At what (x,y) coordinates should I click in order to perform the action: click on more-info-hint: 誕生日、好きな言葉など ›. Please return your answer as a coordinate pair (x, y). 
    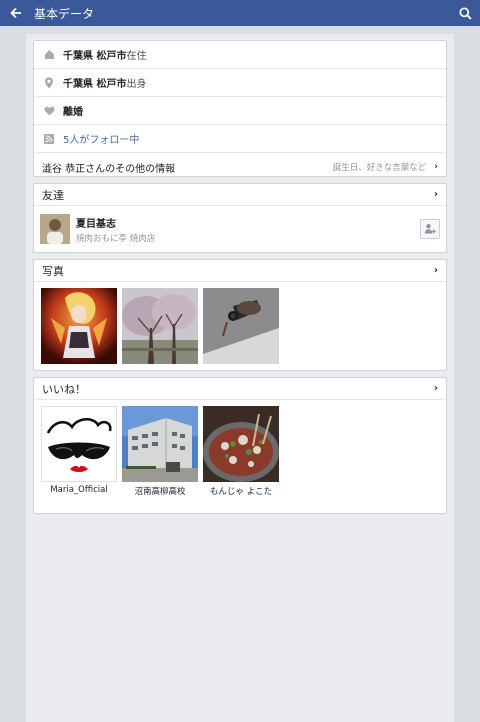
    Looking at the image, I should click on (385, 167).